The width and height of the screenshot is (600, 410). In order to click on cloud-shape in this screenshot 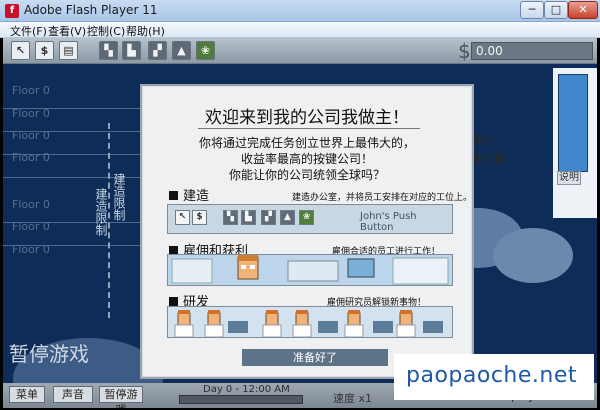, I will do `click(533, 255)`.